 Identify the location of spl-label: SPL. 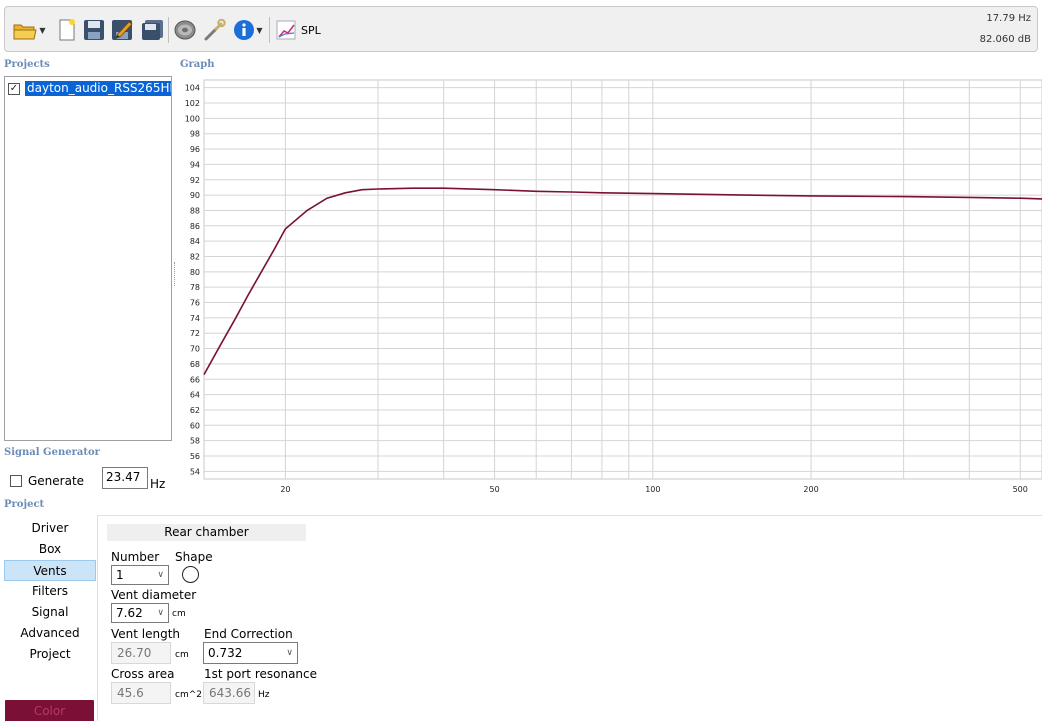
(311, 30).